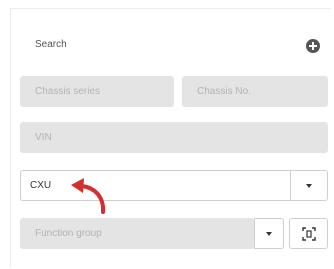 Image resolution: width=334 pixels, height=269 pixels. What do you see at coordinates (43, 137) in the screenshot?
I see `vin-placeholder: VIN` at bounding box center [43, 137].